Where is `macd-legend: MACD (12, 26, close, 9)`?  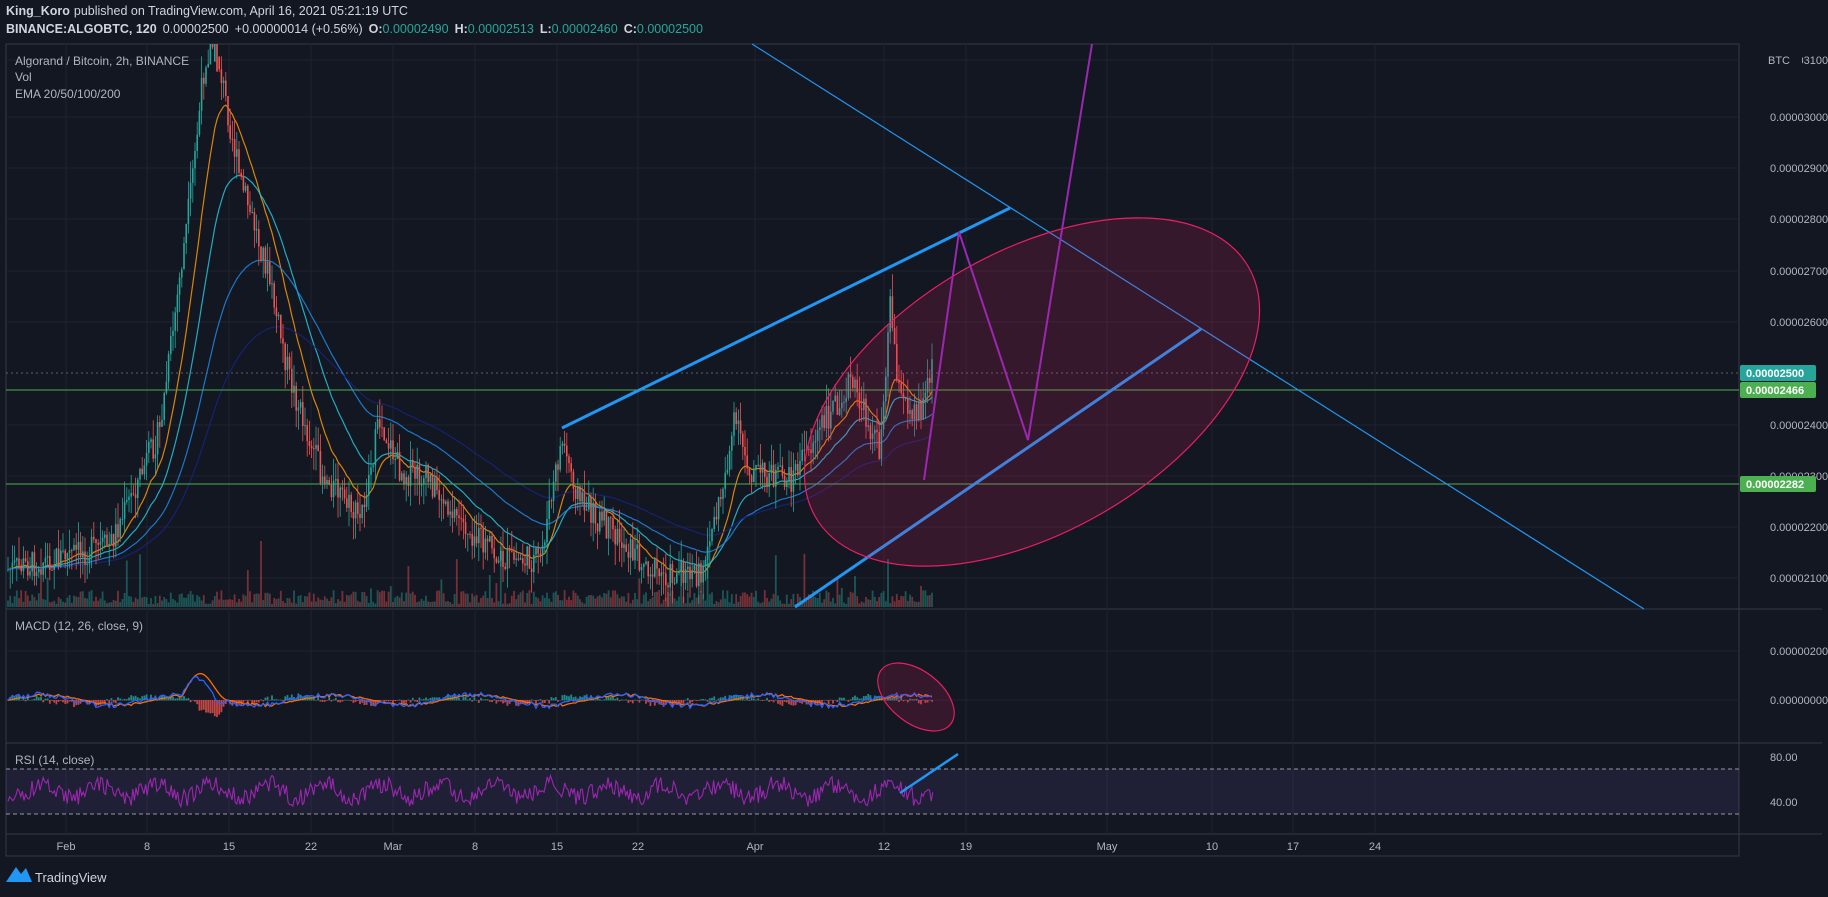
macd-legend: MACD (12, 26, close, 9) is located at coordinates (79, 626).